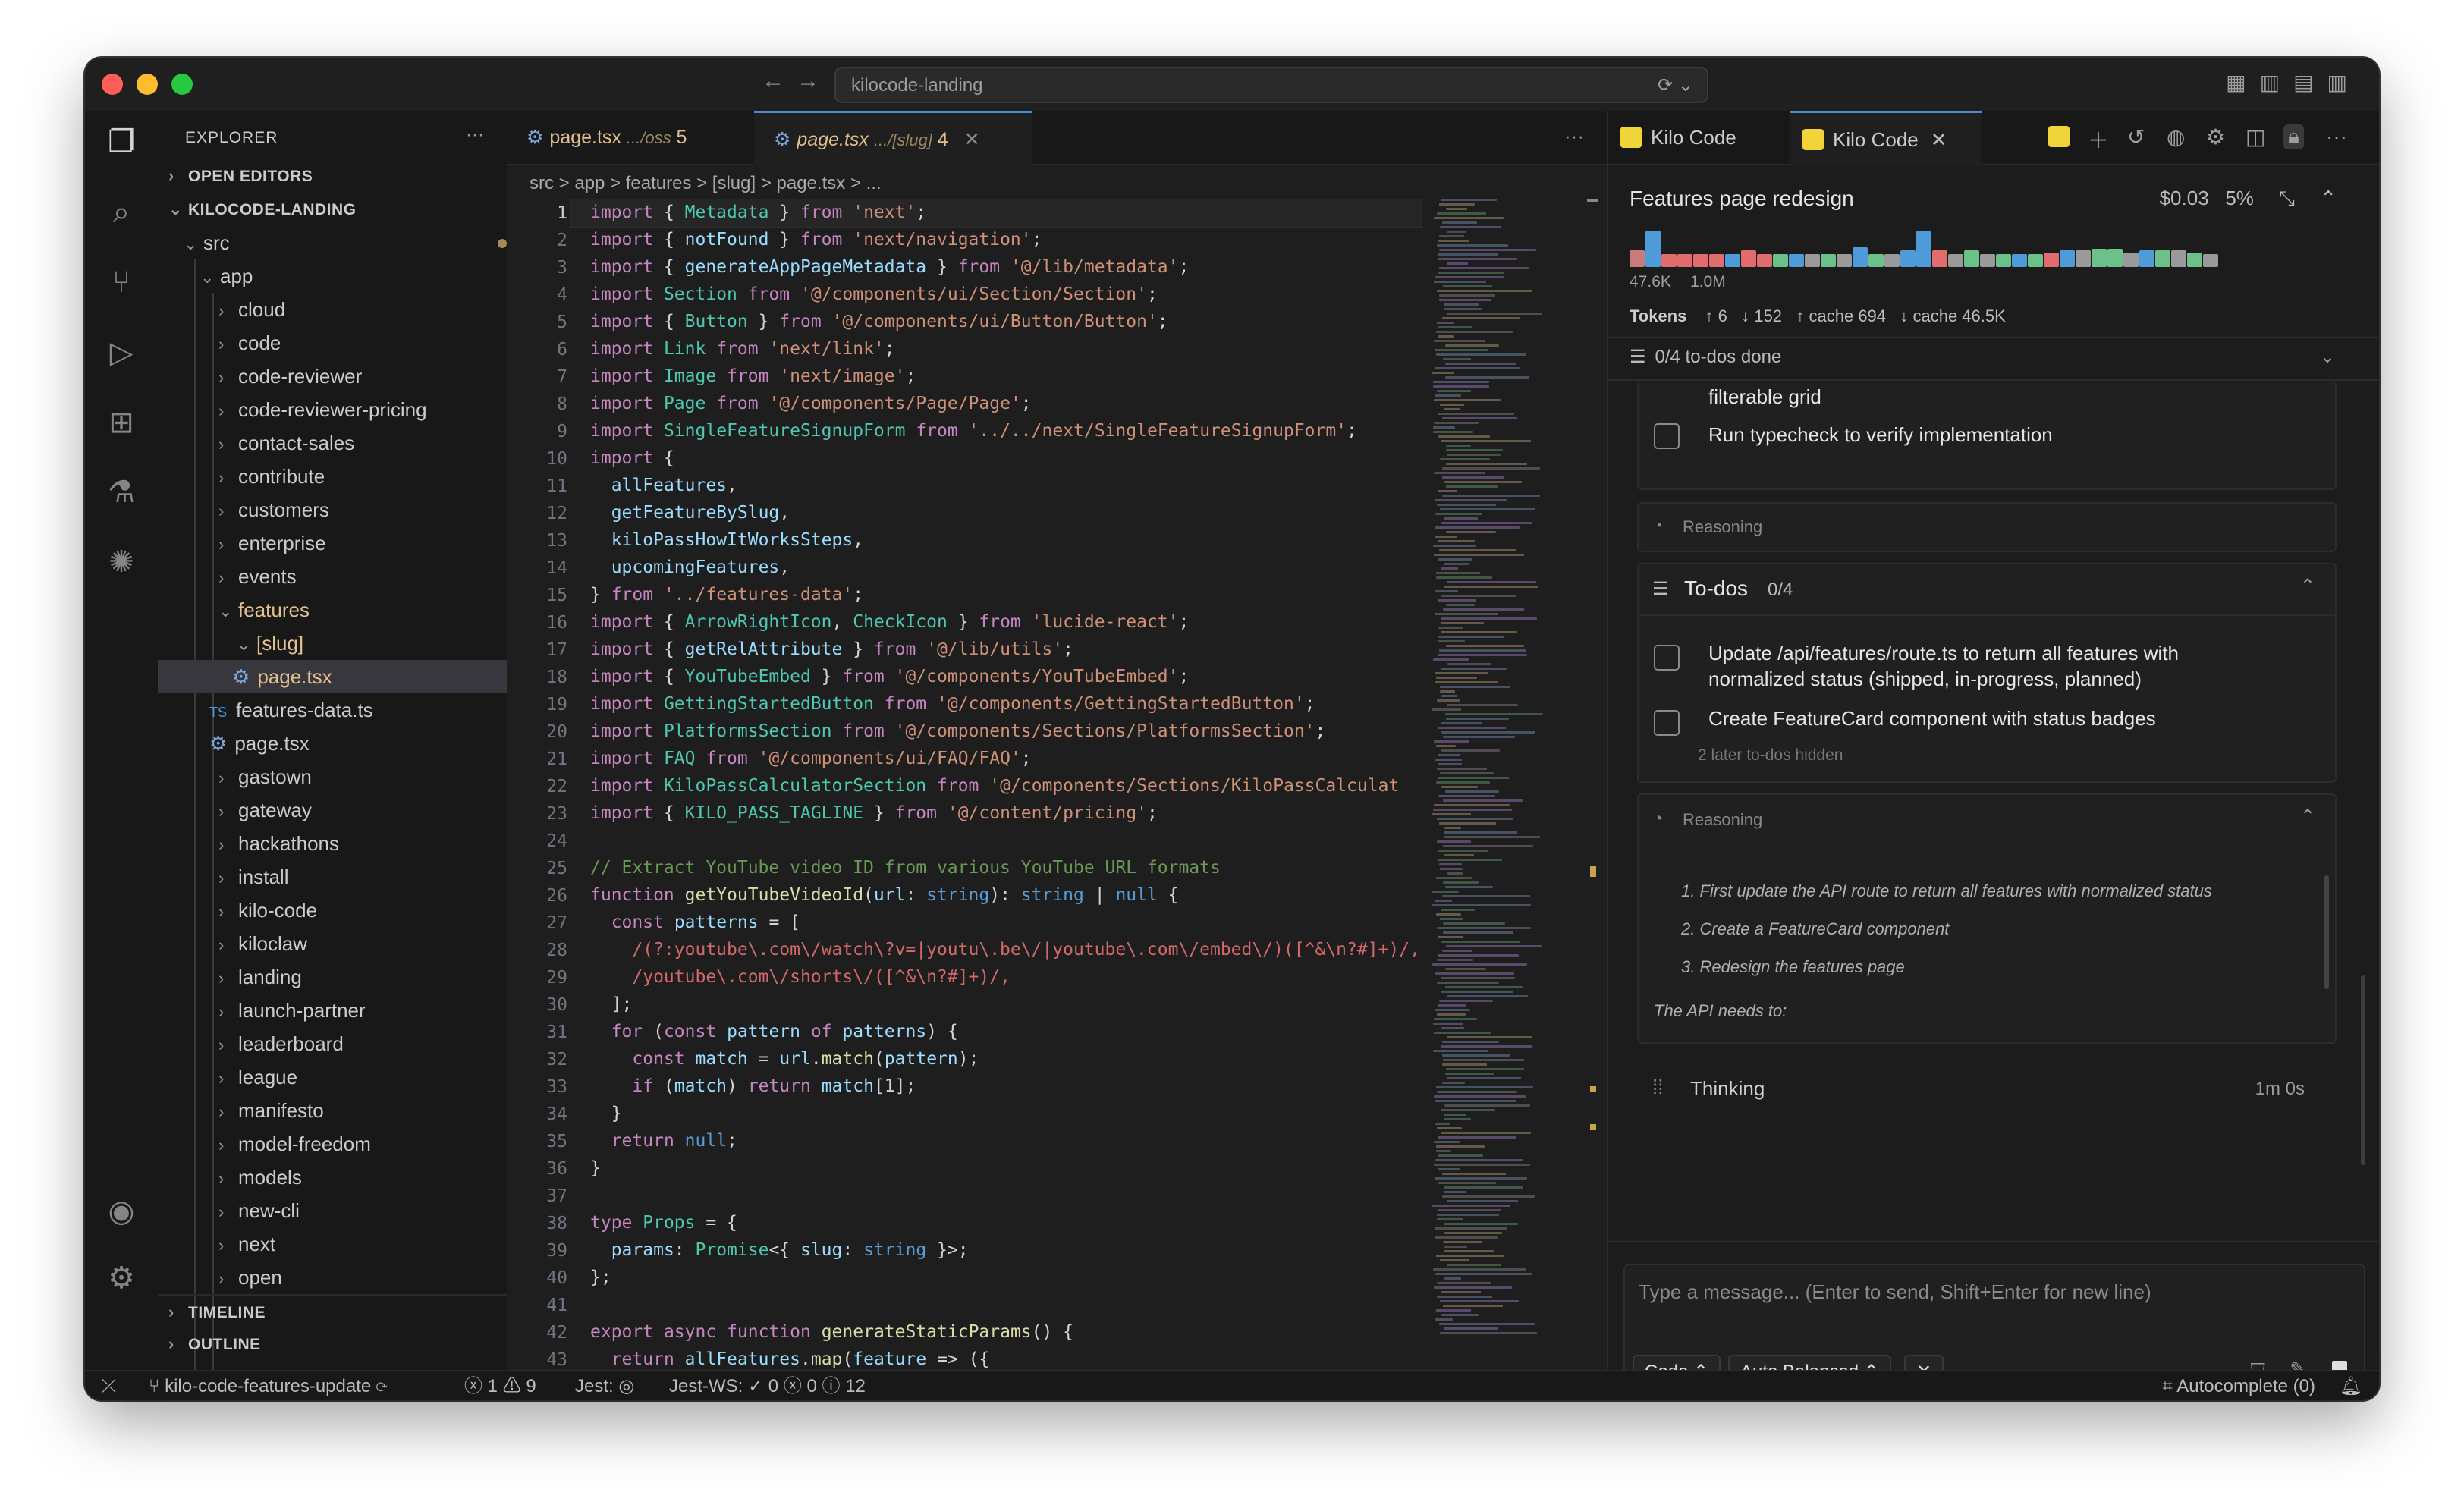 Image resolution: width=2464 pixels, height=1511 pixels. I want to click on folder-next: › next, so click(362, 1244).